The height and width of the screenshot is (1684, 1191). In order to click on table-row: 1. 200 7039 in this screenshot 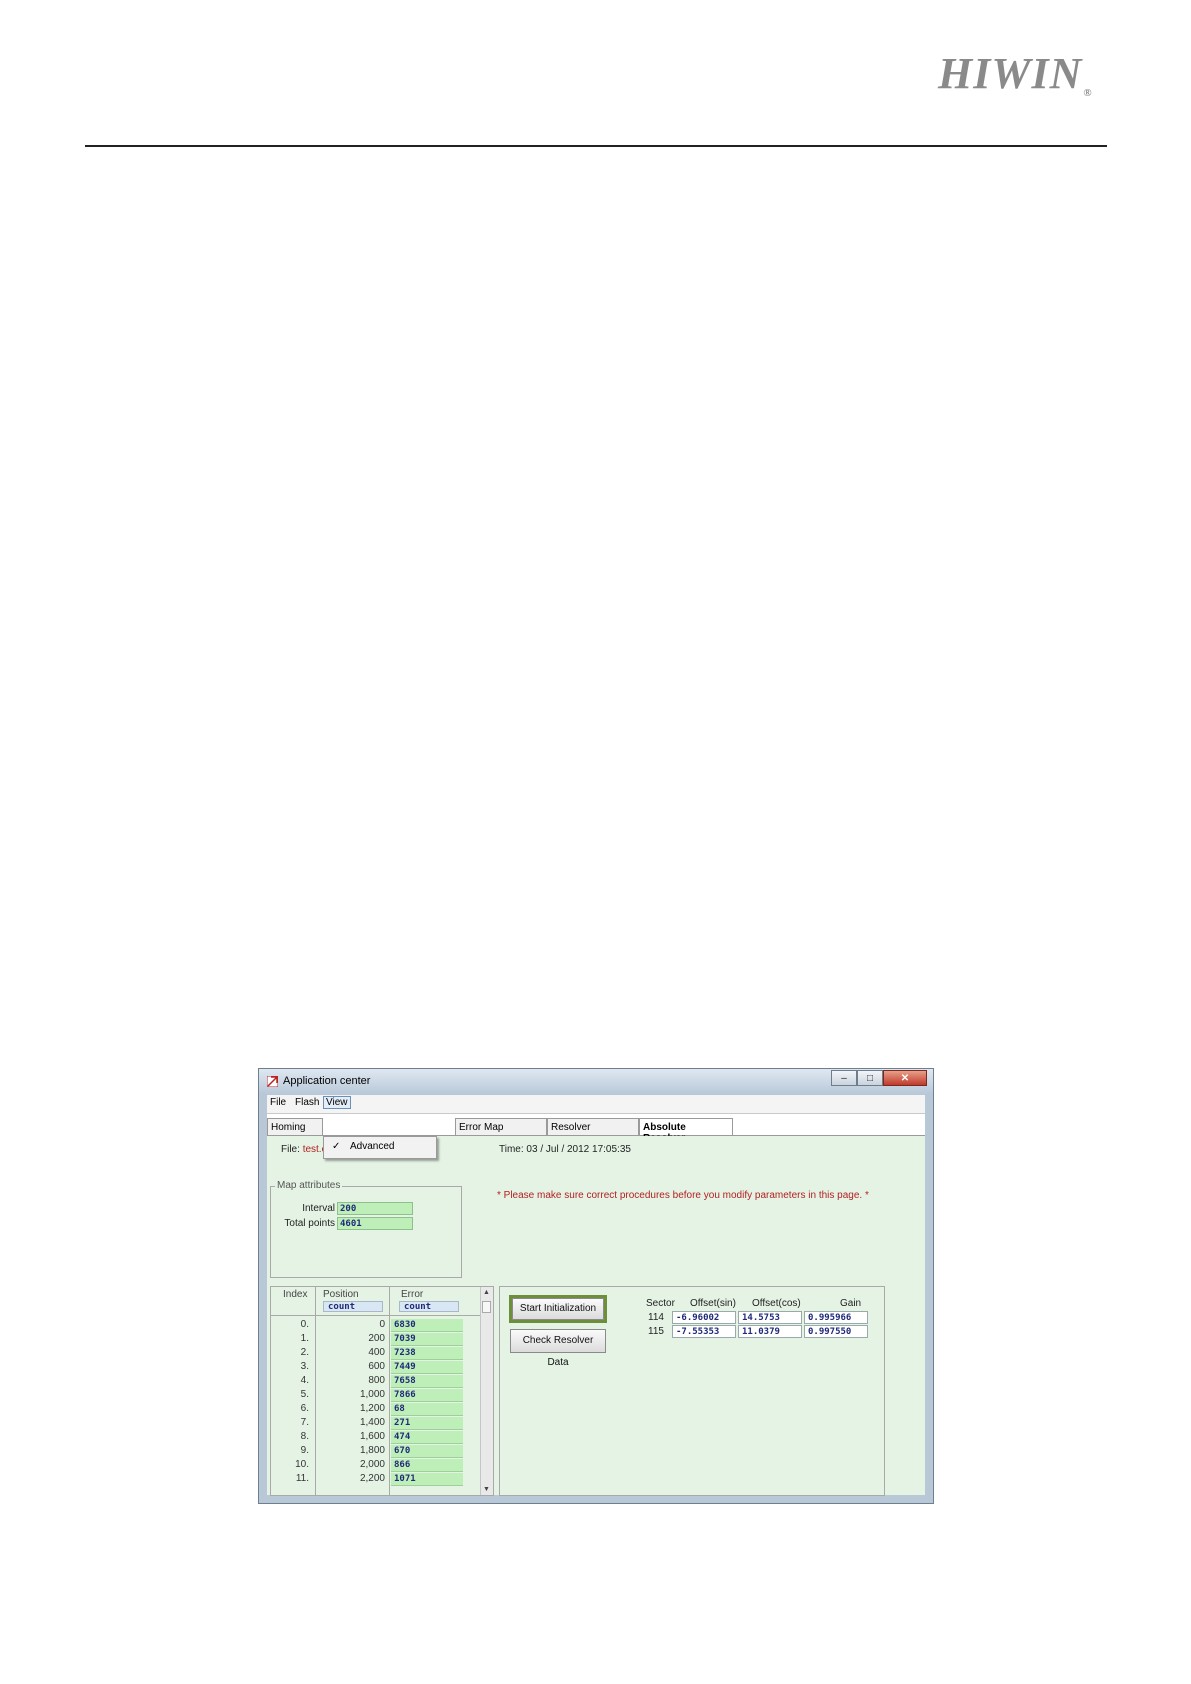, I will do `click(376, 1339)`.